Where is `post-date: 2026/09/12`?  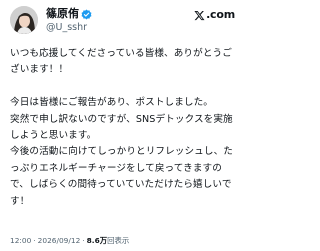 post-date: 2026/09/12 is located at coordinates (59, 240).